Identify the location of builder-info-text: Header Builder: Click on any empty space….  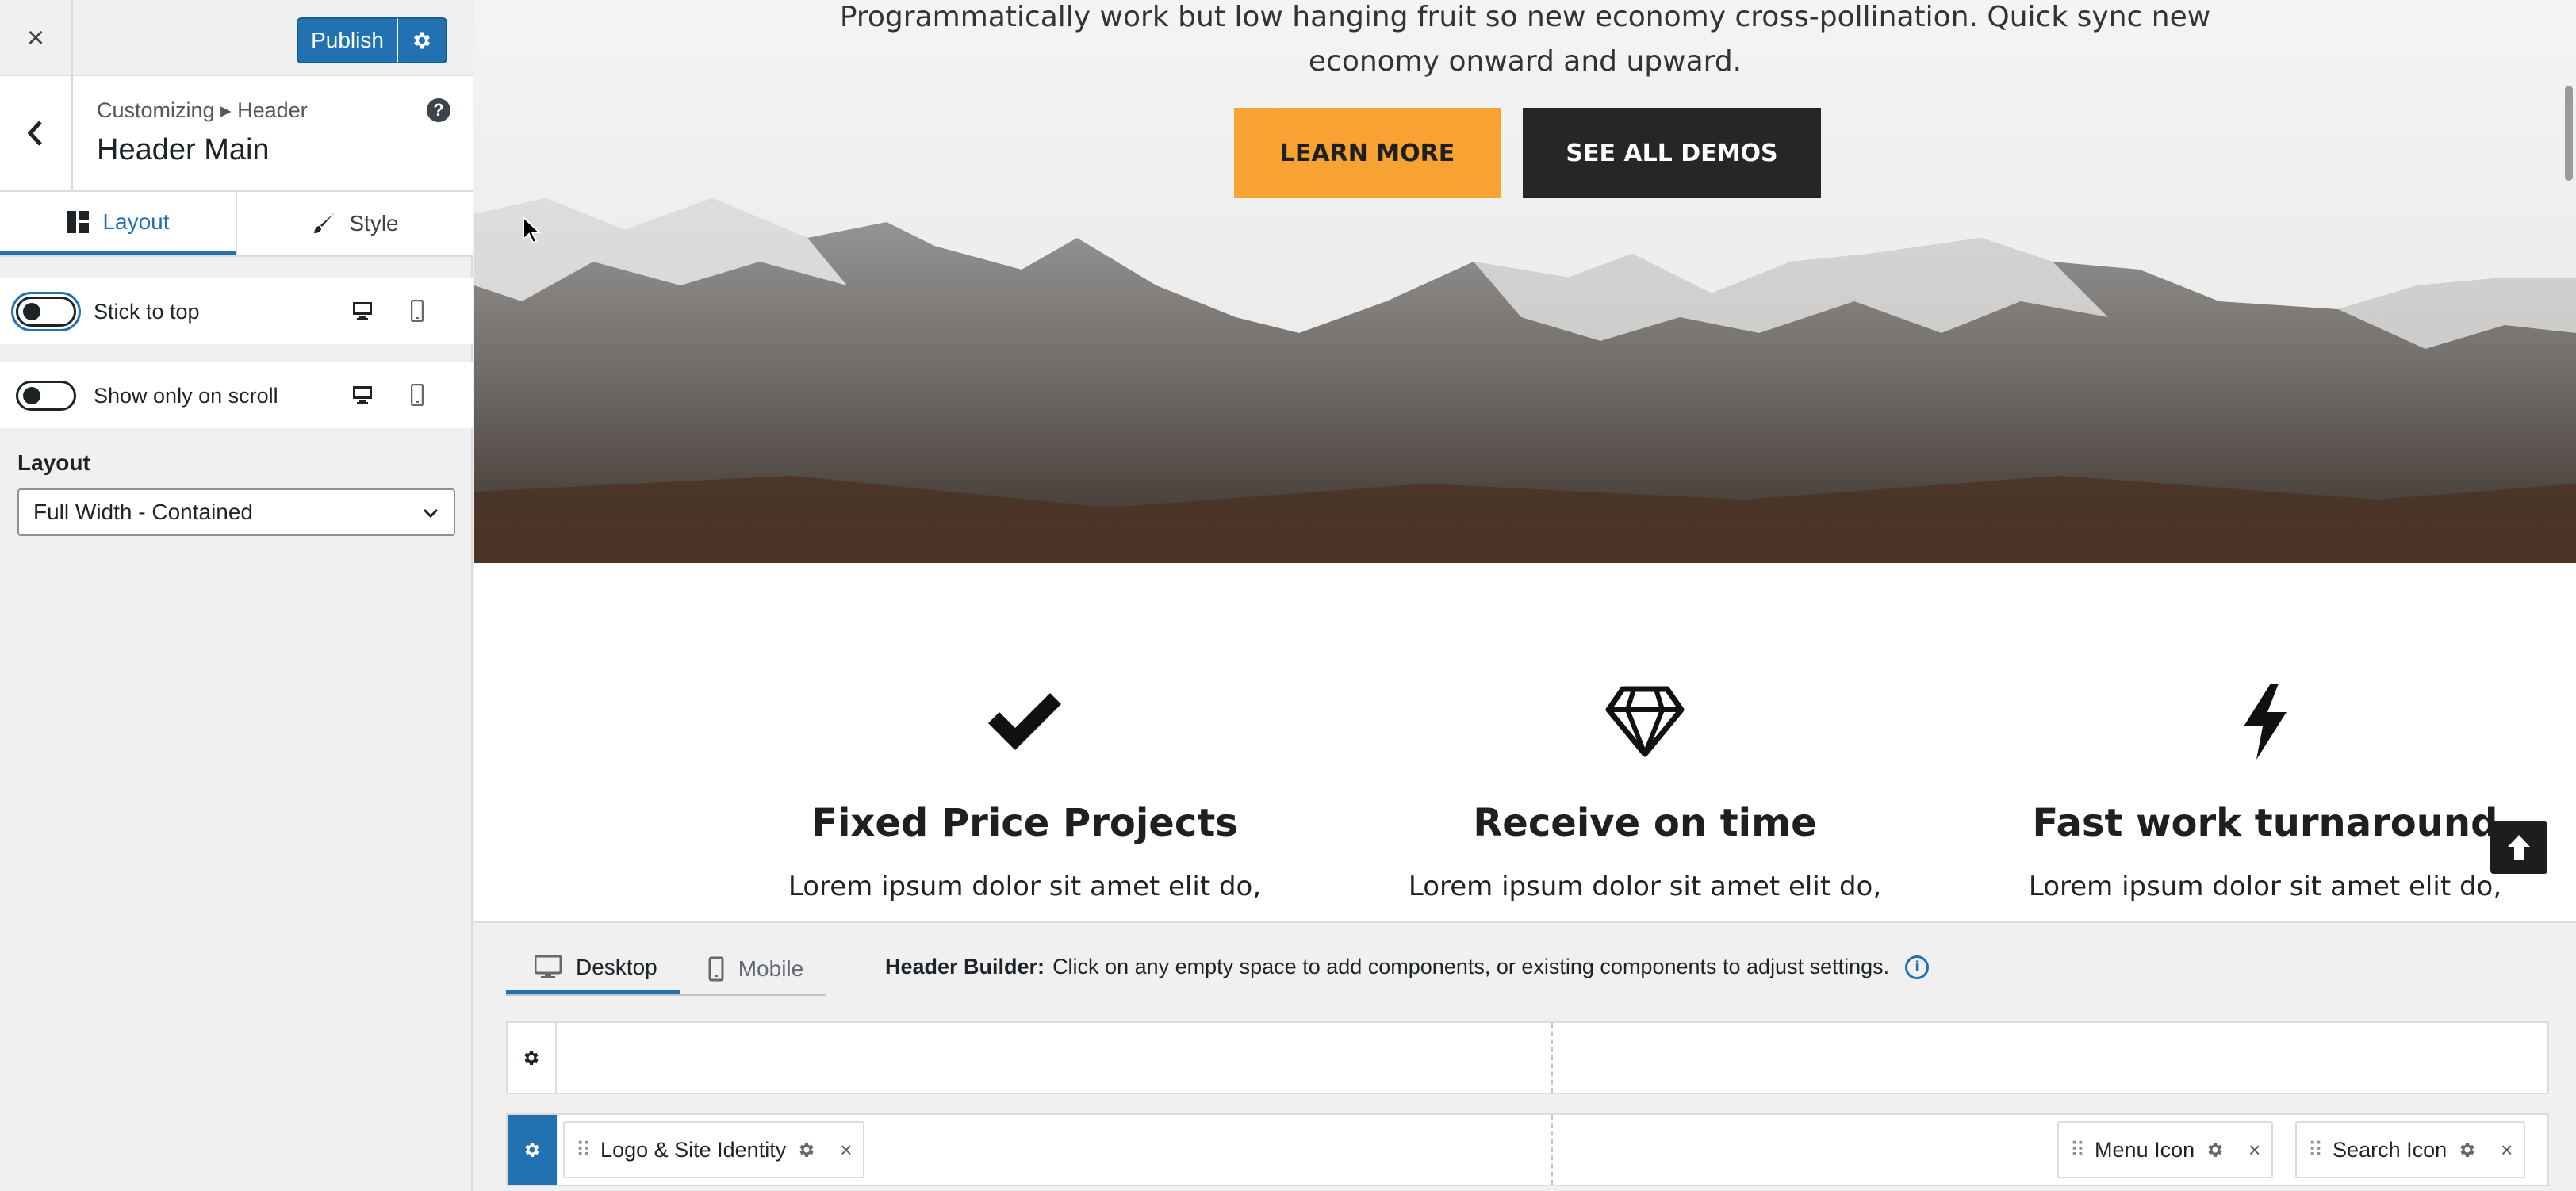
(1407, 967).